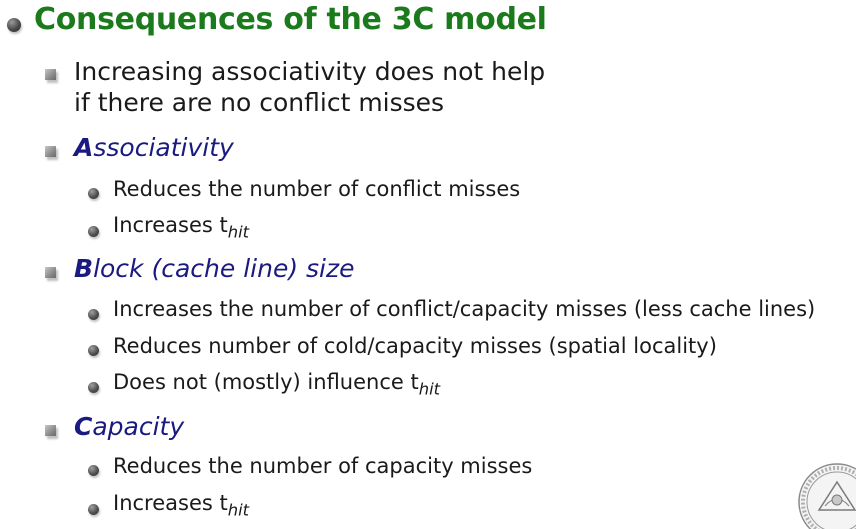  What do you see at coordinates (310, 71) in the screenshot?
I see `item-increasing-associativity-line1: Increasing associativity does not help` at bounding box center [310, 71].